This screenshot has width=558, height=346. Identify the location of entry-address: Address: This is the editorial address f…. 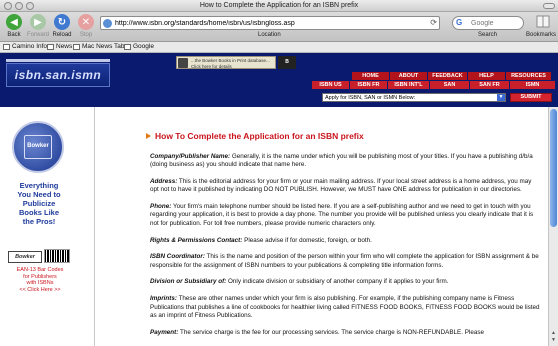
(345, 186).